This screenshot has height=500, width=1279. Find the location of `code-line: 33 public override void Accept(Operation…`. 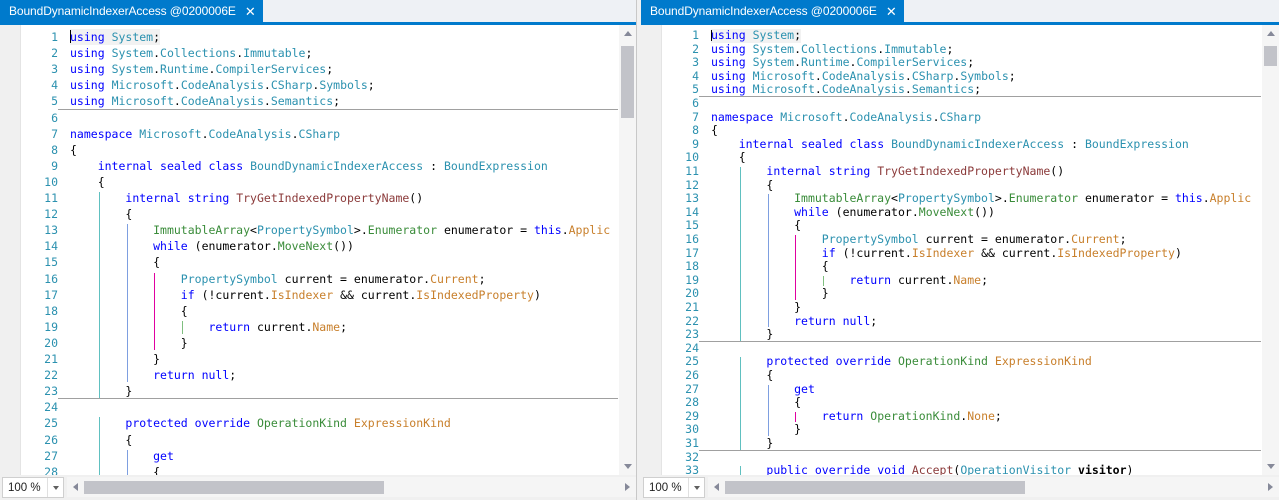

code-line: 33 public override void Accept(Operation… is located at coordinates (951, 469).